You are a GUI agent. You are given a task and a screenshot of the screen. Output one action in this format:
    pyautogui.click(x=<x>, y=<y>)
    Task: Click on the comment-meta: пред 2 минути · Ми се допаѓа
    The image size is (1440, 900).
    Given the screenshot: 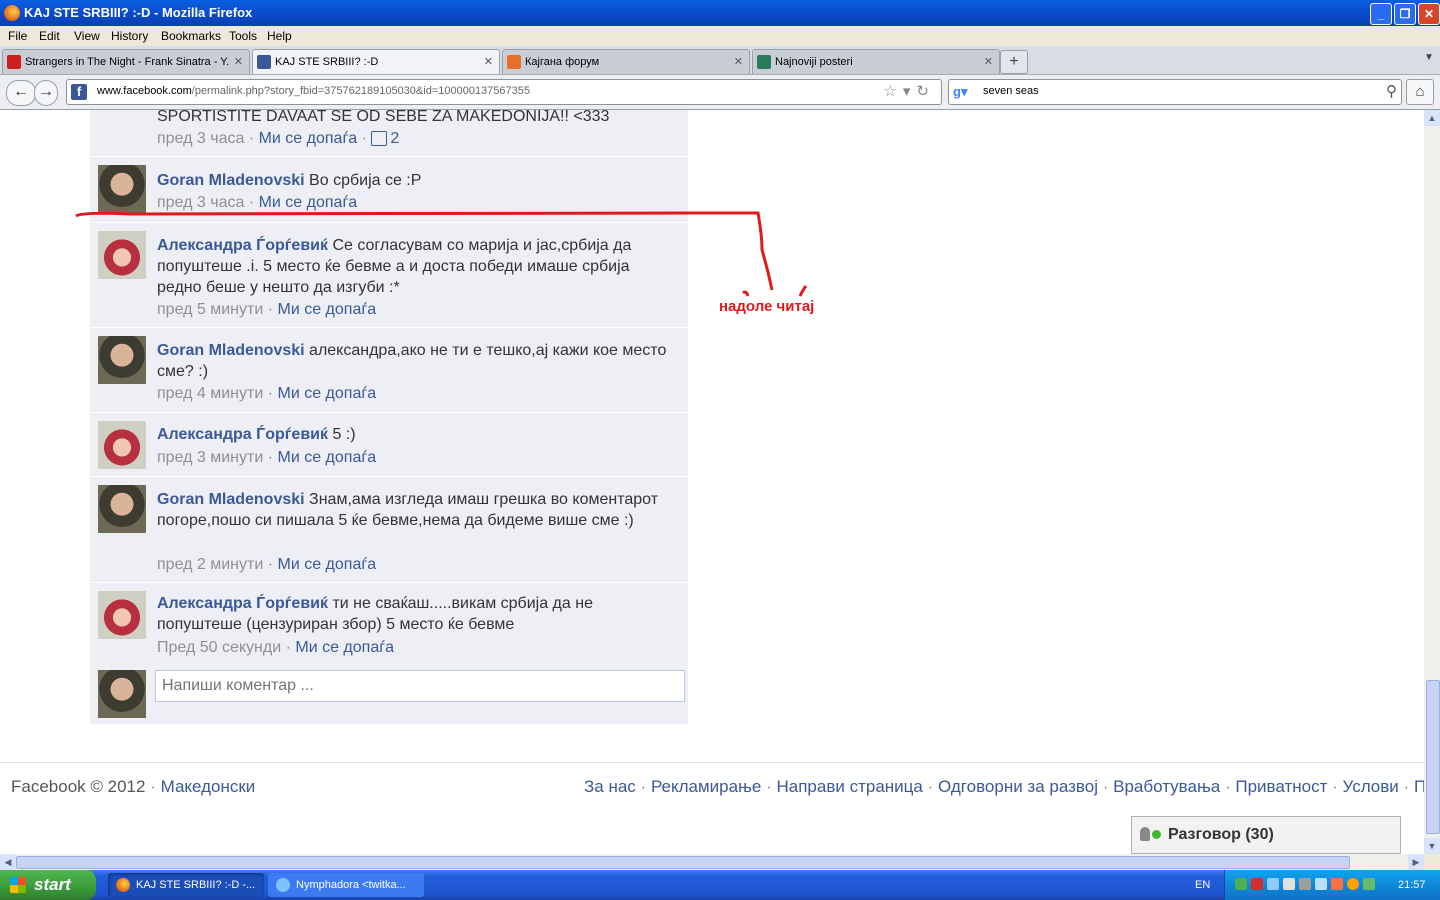 What is the action you would take?
    pyautogui.click(x=267, y=564)
    